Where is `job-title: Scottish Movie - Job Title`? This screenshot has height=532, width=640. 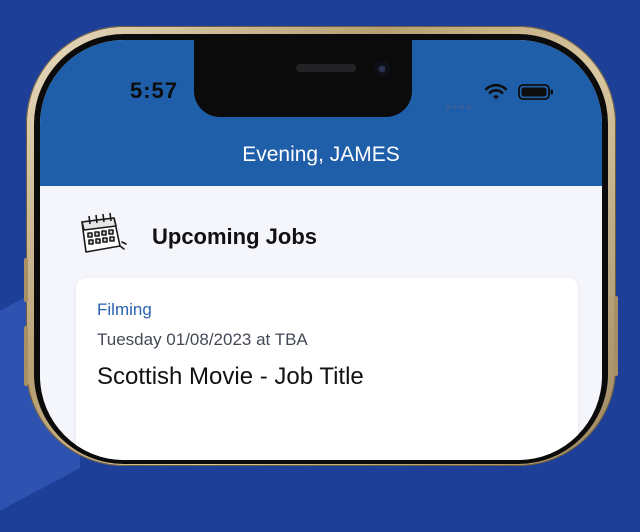
job-title: Scottish Movie - Job Title is located at coordinates (230, 376).